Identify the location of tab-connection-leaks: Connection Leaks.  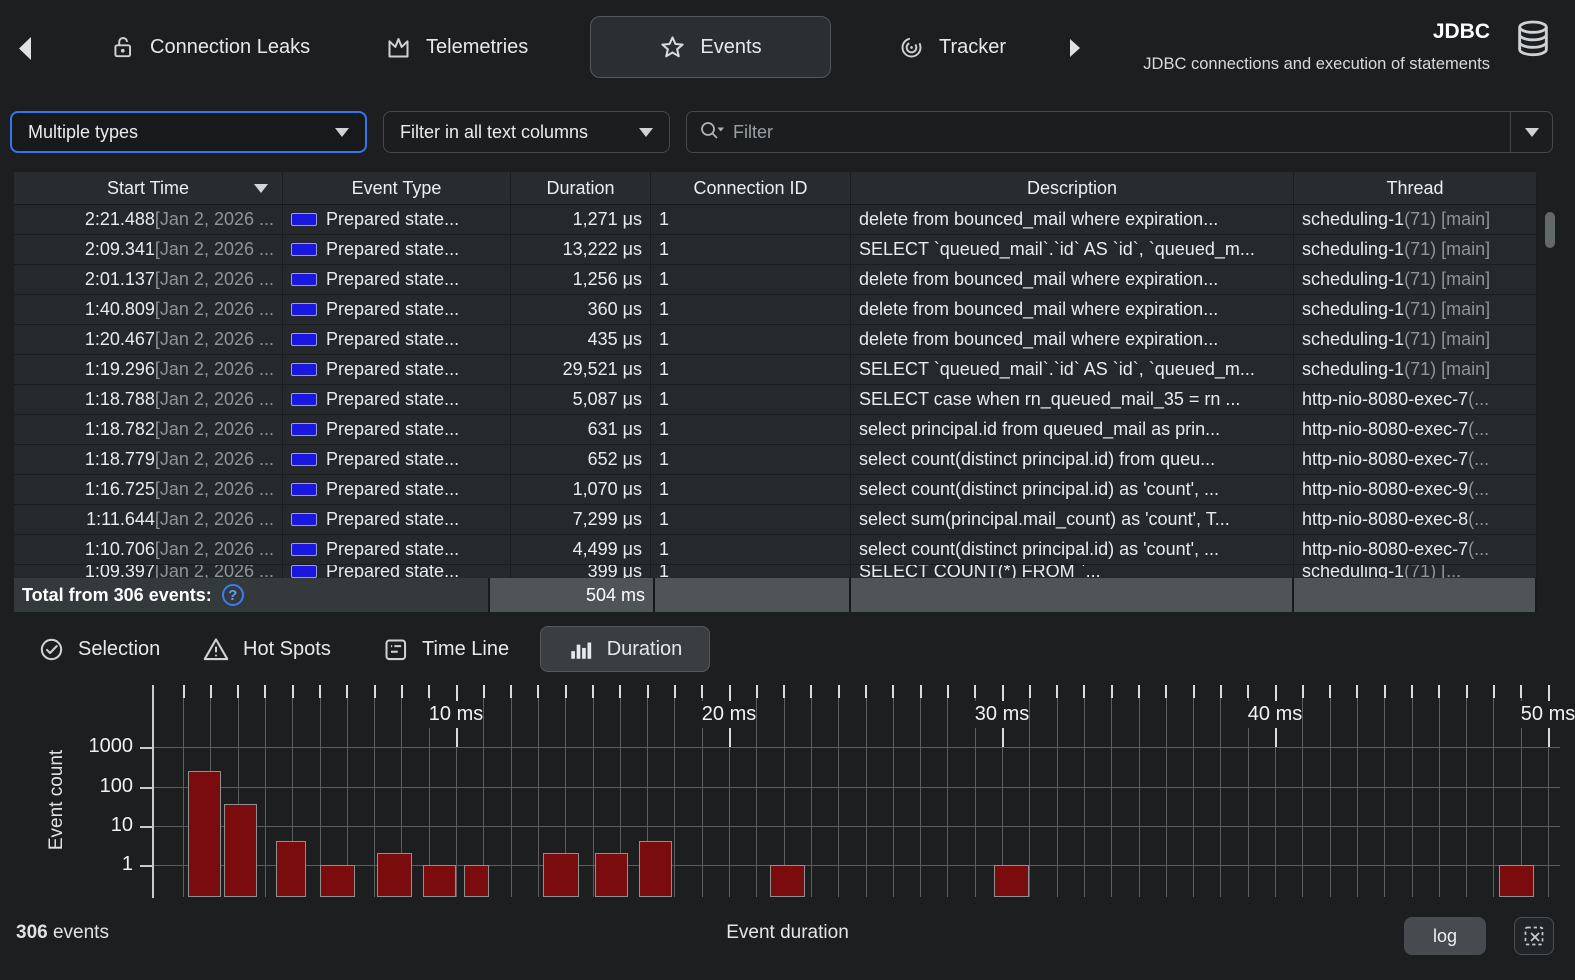
(210, 47).